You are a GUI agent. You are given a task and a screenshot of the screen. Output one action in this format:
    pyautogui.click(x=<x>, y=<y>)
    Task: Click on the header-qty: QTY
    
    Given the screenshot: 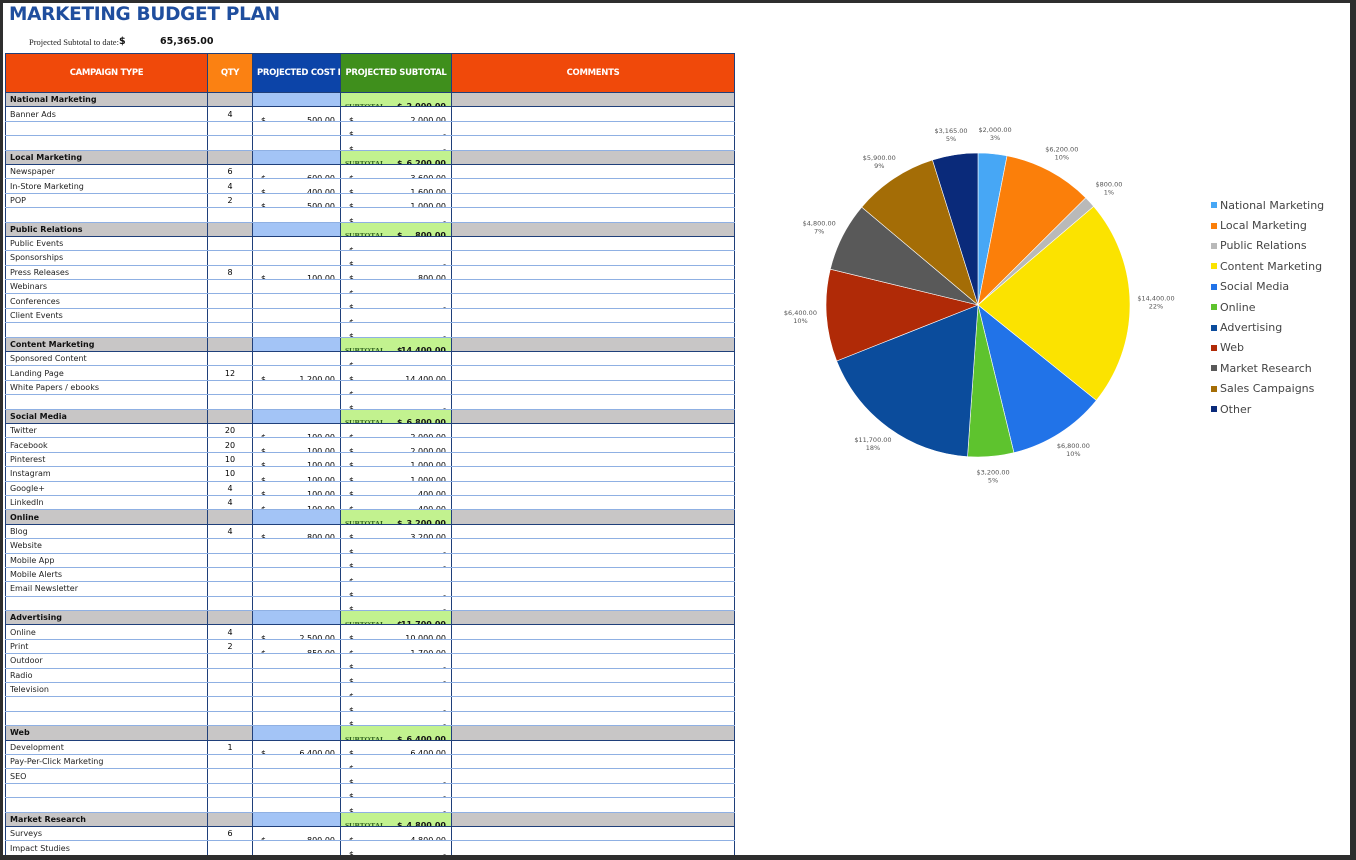 What is the action you would take?
    pyautogui.click(x=230, y=73)
    